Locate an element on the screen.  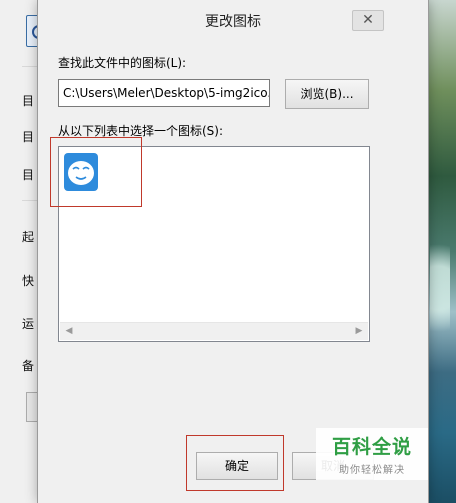
target-location-label: 目标 is located at coordinates (28, 137).